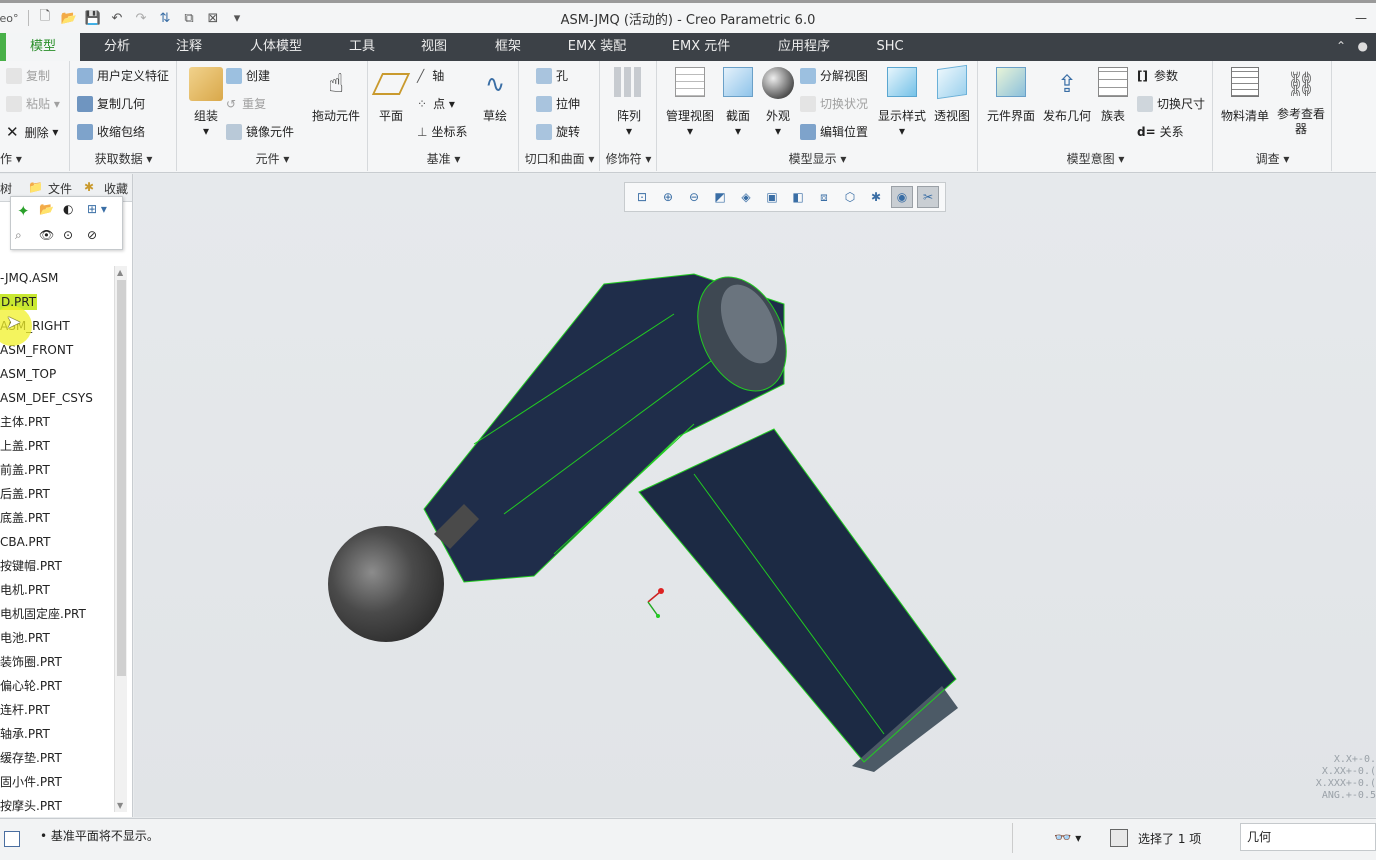 This screenshot has height=860, width=1376. Describe the element at coordinates (272, 158) in the screenshot. I see `group-label: 元件 ▾` at that location.